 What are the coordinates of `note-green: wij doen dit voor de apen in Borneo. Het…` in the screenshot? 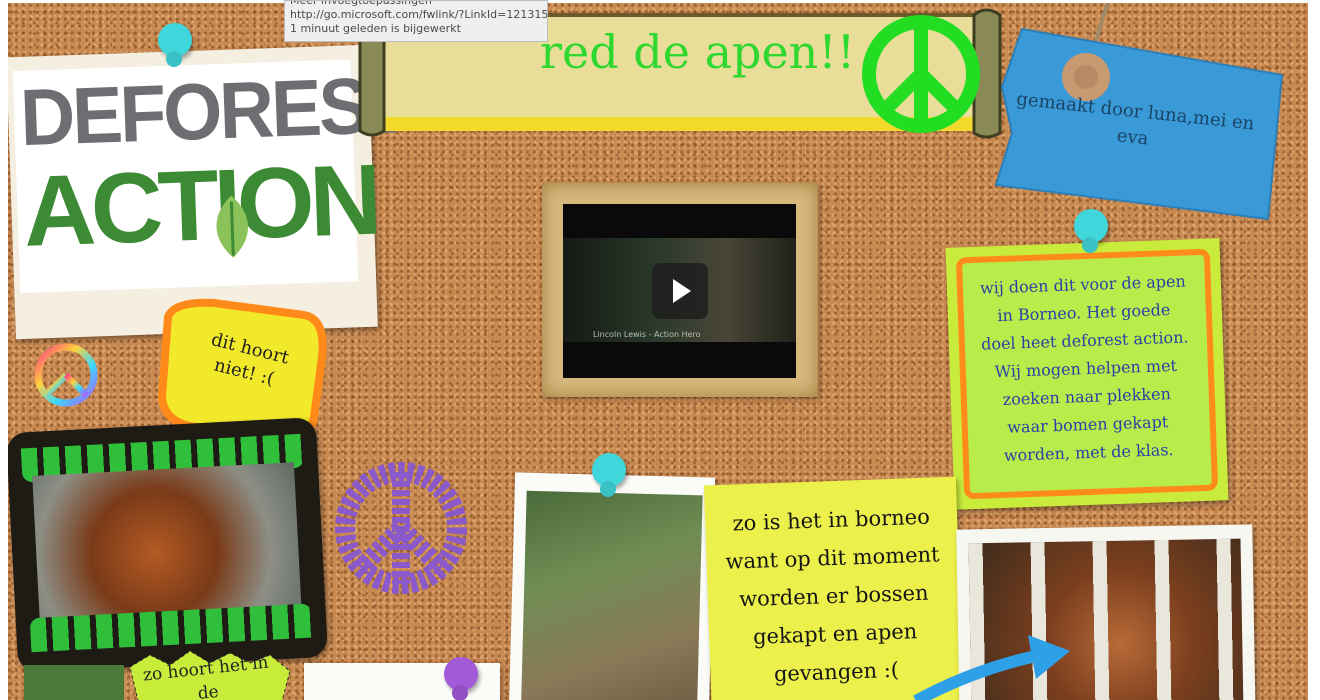 It's located at (1087, 374).